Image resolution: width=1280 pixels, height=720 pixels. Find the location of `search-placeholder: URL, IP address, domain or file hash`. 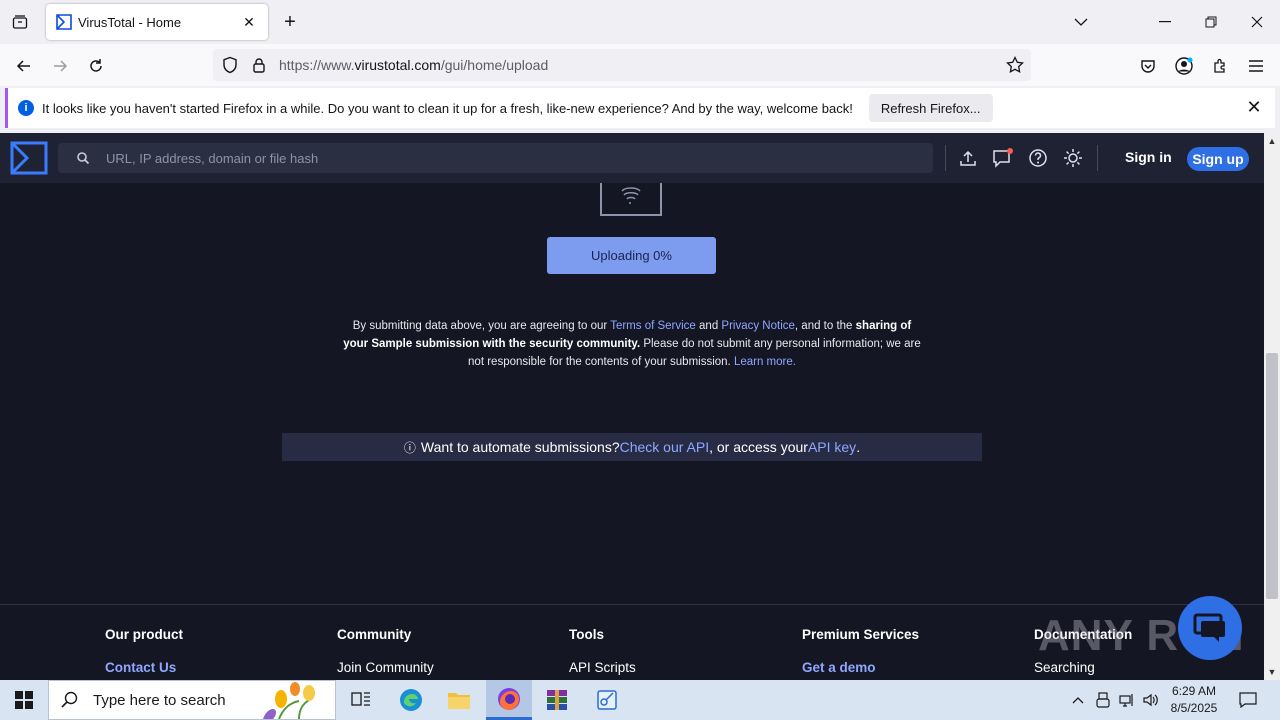

search-placeholder: URL, IP address, domain or file hash is located at coordinates (212, 158).